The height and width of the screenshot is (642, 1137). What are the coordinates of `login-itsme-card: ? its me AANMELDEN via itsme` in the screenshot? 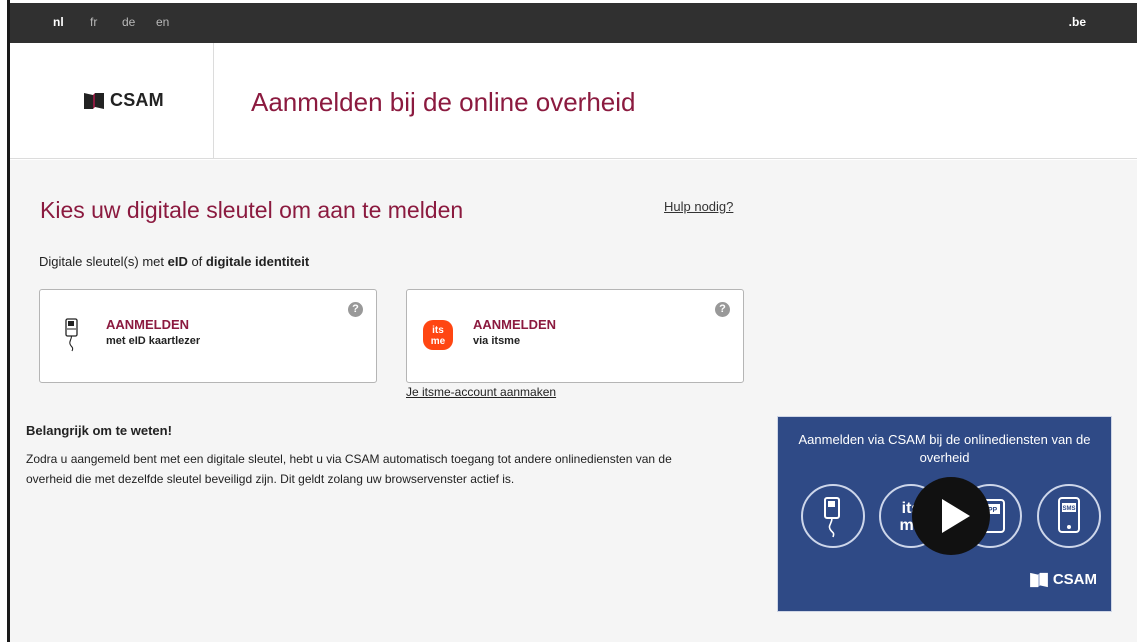 It's located at (575, 336).